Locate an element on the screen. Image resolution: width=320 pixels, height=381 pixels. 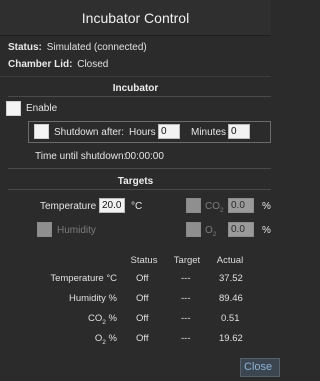
co2-target-label: CO2 is located at coordinates (214, 207).